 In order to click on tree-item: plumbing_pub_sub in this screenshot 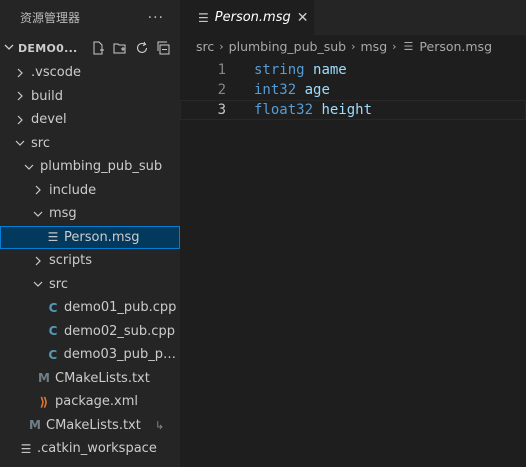, I will do `click(90, 167)`.